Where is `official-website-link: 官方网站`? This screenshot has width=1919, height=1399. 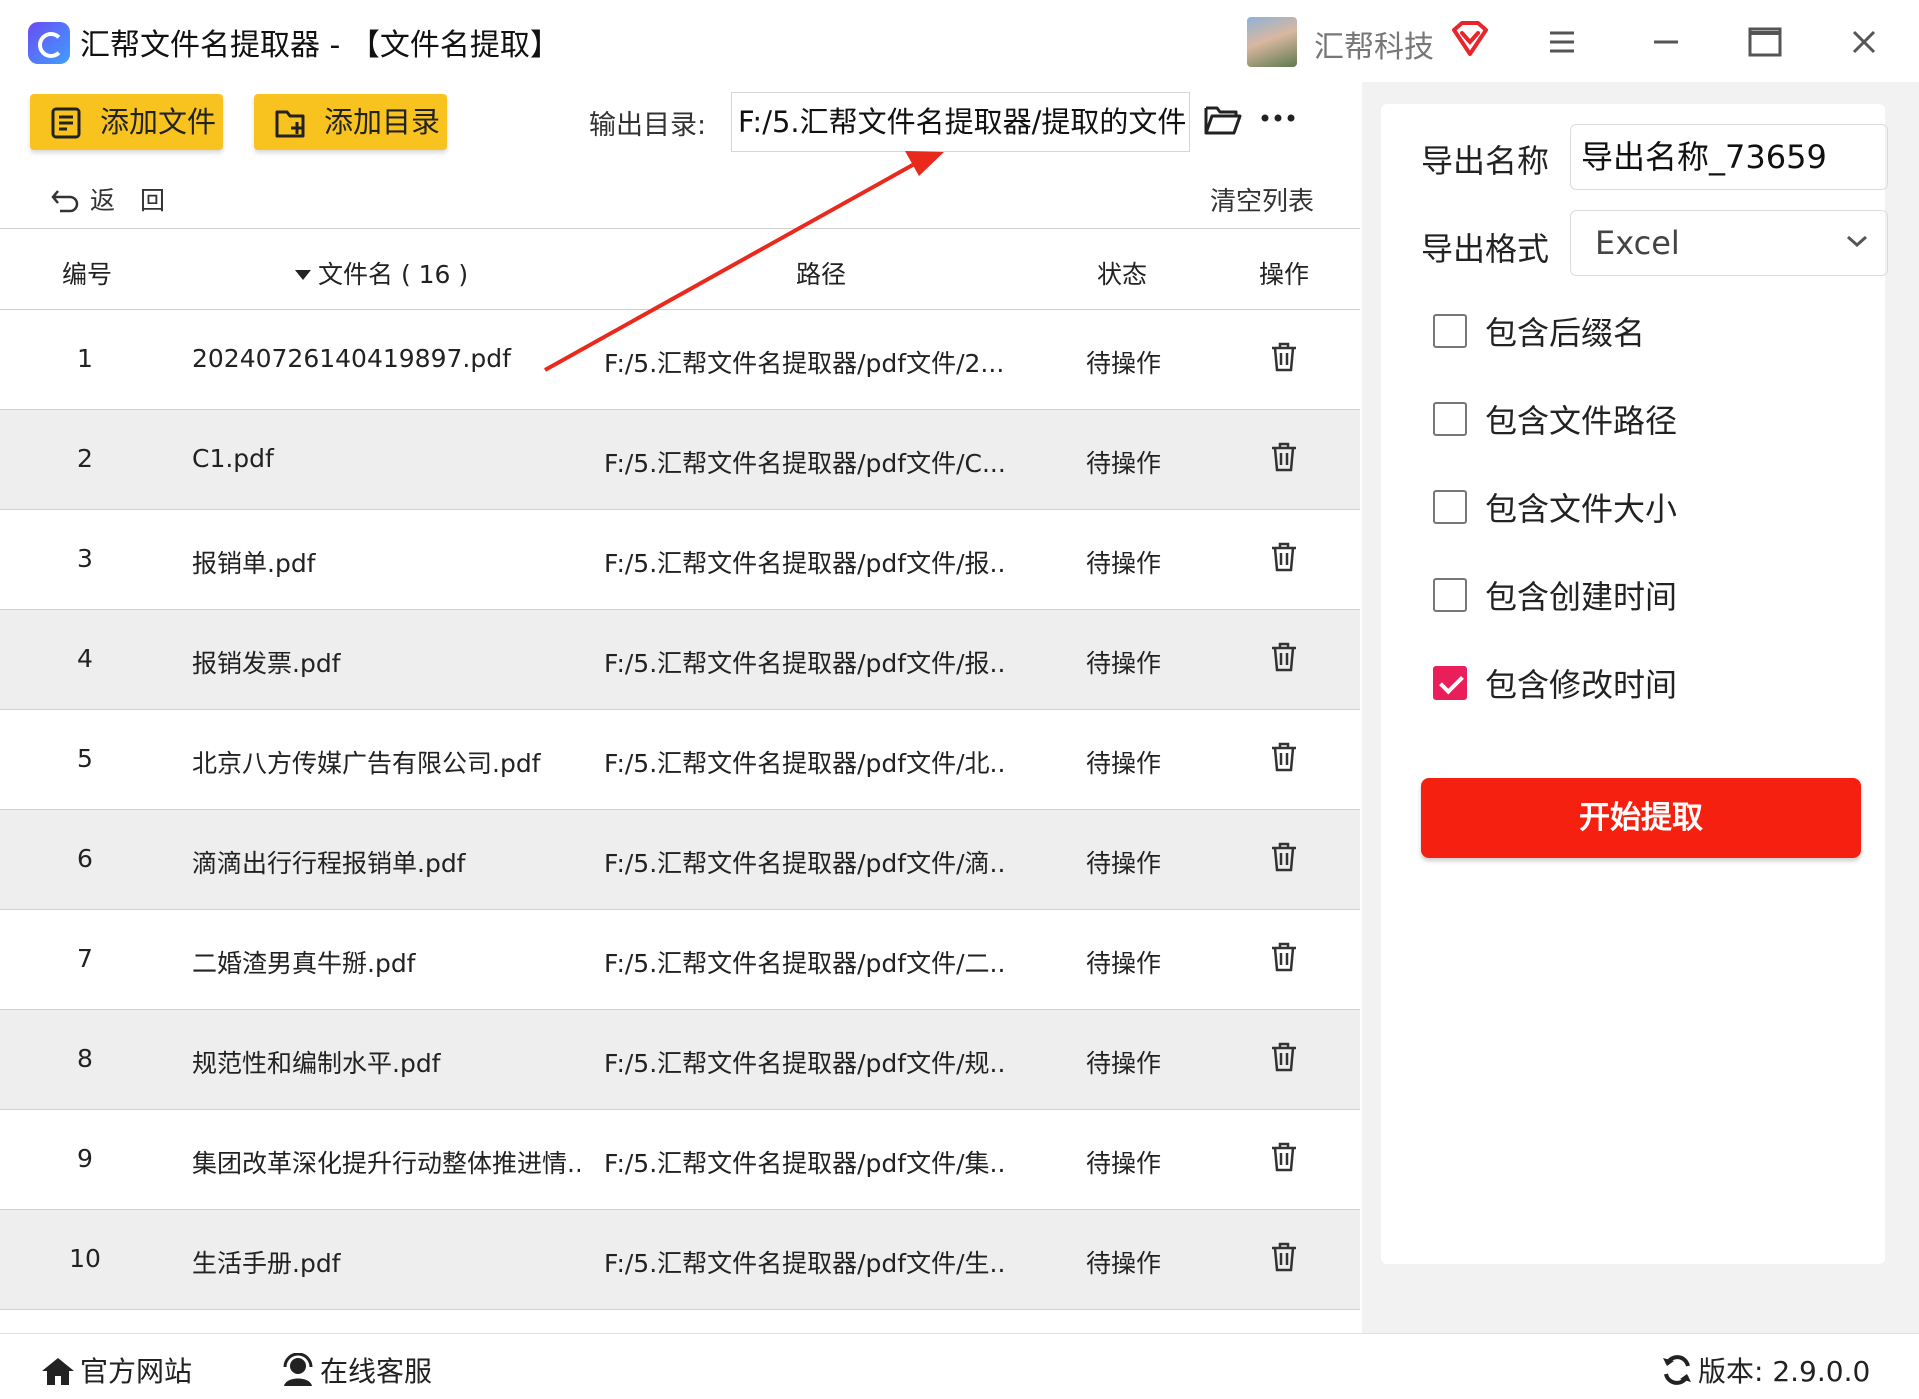 official-website-link: 官方网站 is located at coordinates (116, 1370).